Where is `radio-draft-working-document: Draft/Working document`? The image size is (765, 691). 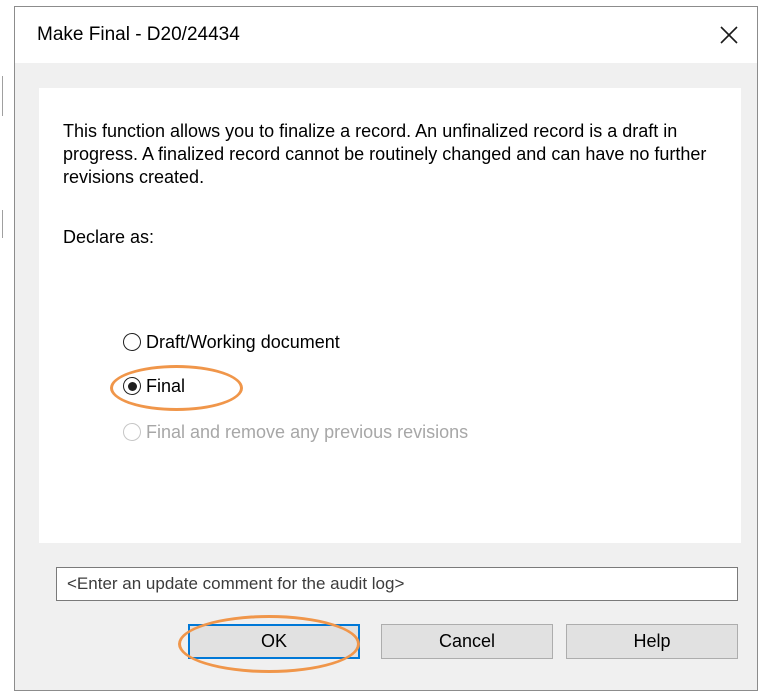
radio-draft-working-document: Draft/Working document is located at coordinates (231, 342).